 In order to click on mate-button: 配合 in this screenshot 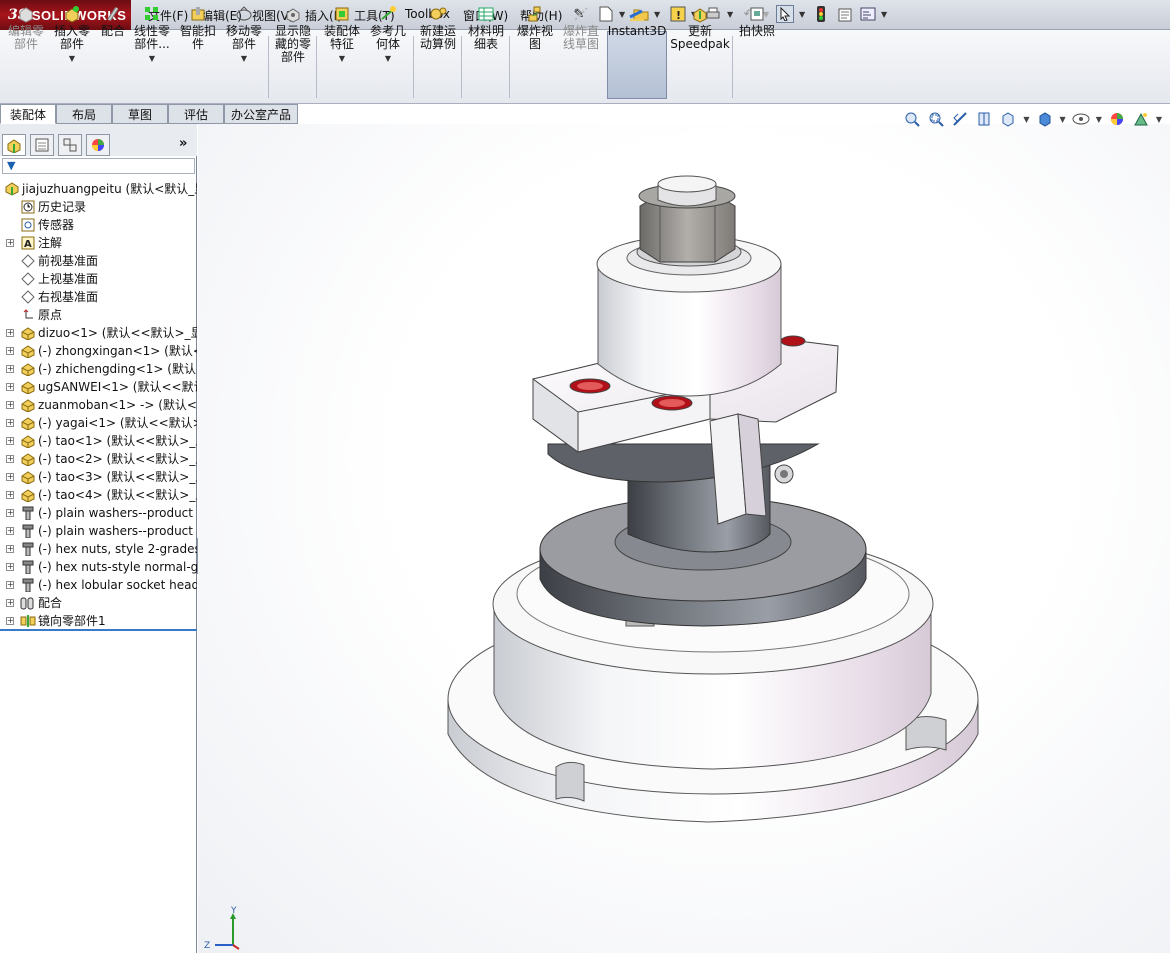, I will do `click(113, 37)`.